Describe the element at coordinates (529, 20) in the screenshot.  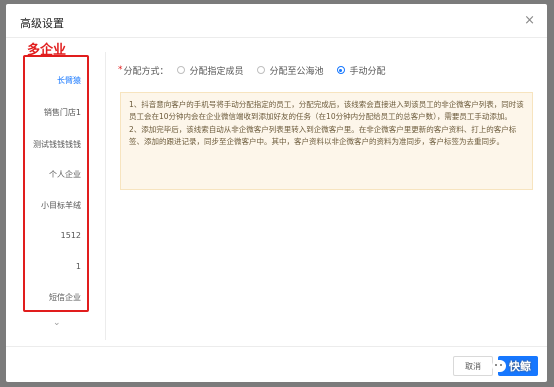
I see `close-icon: ×` at that location.